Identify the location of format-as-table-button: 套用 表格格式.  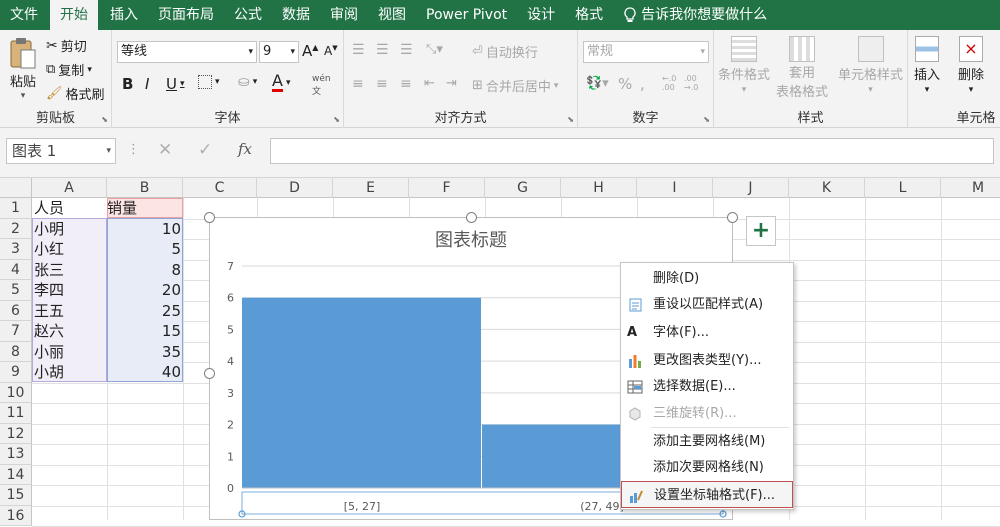
(802, 68).